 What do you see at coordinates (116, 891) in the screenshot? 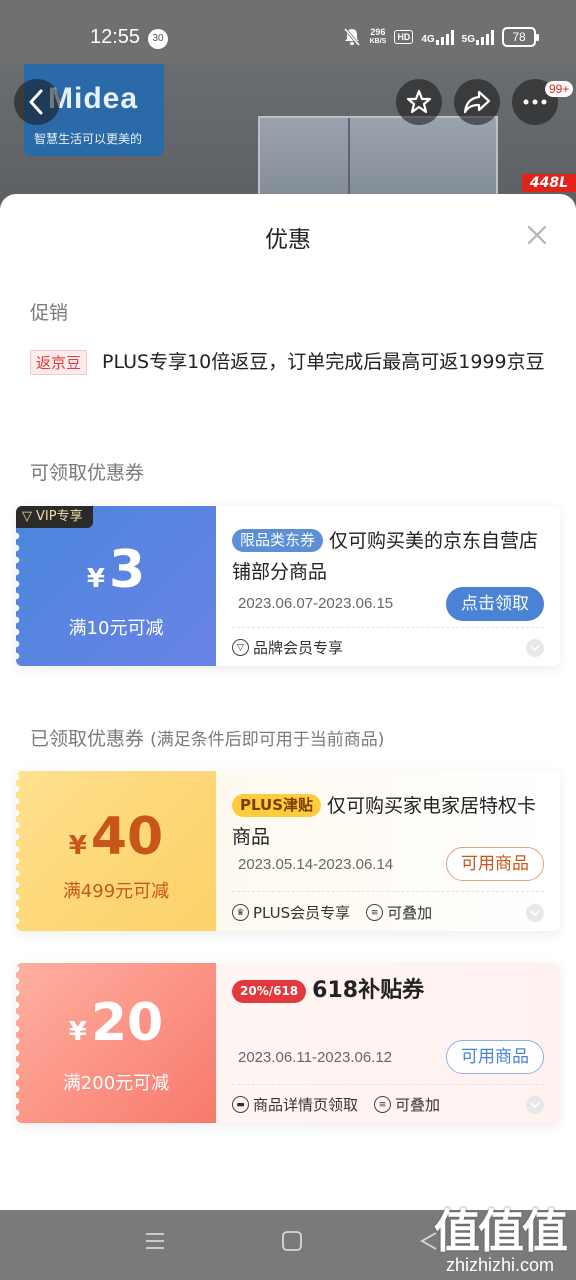
I see `coupon-condition: 满499元可减` at bounding box center [116, 891].